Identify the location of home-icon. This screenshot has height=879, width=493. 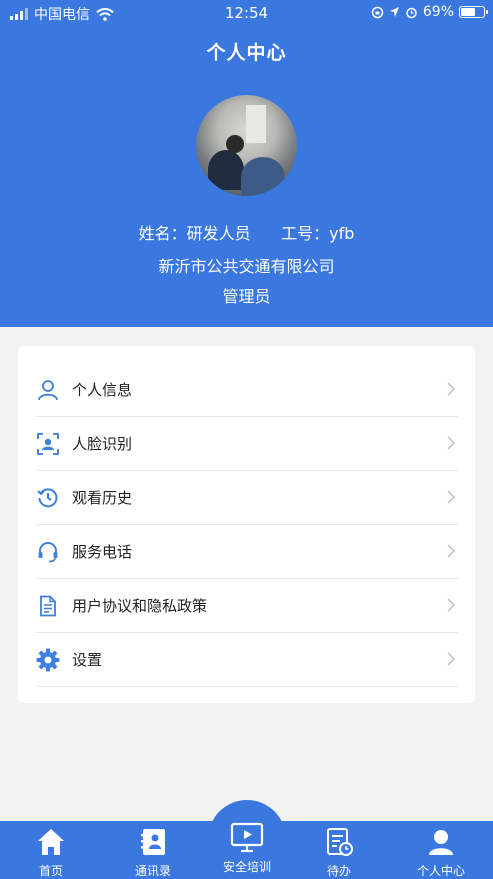
(51, 844).